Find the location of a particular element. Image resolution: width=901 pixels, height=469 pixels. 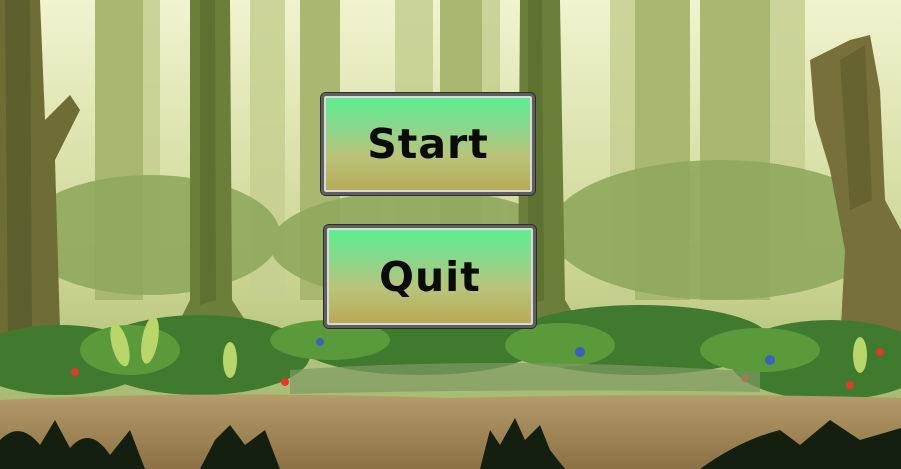

start-button: Start is located at coordinates (428, 144).